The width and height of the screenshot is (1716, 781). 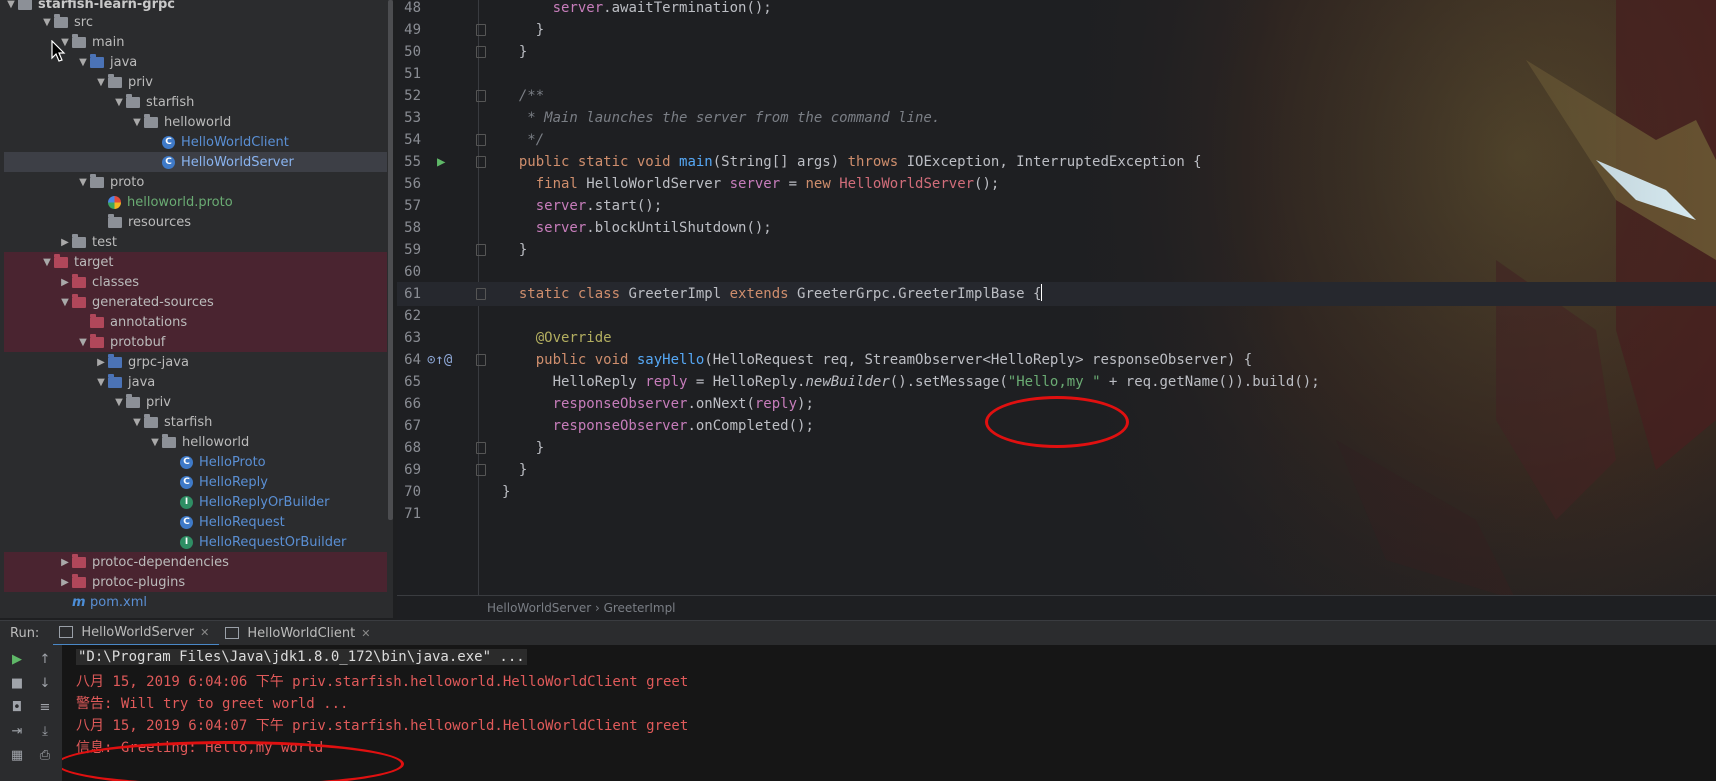 What do you see at coordinates (204, 632) in the screenshot?
I see `close-icon: ✕` at bounding box center [204, 632].